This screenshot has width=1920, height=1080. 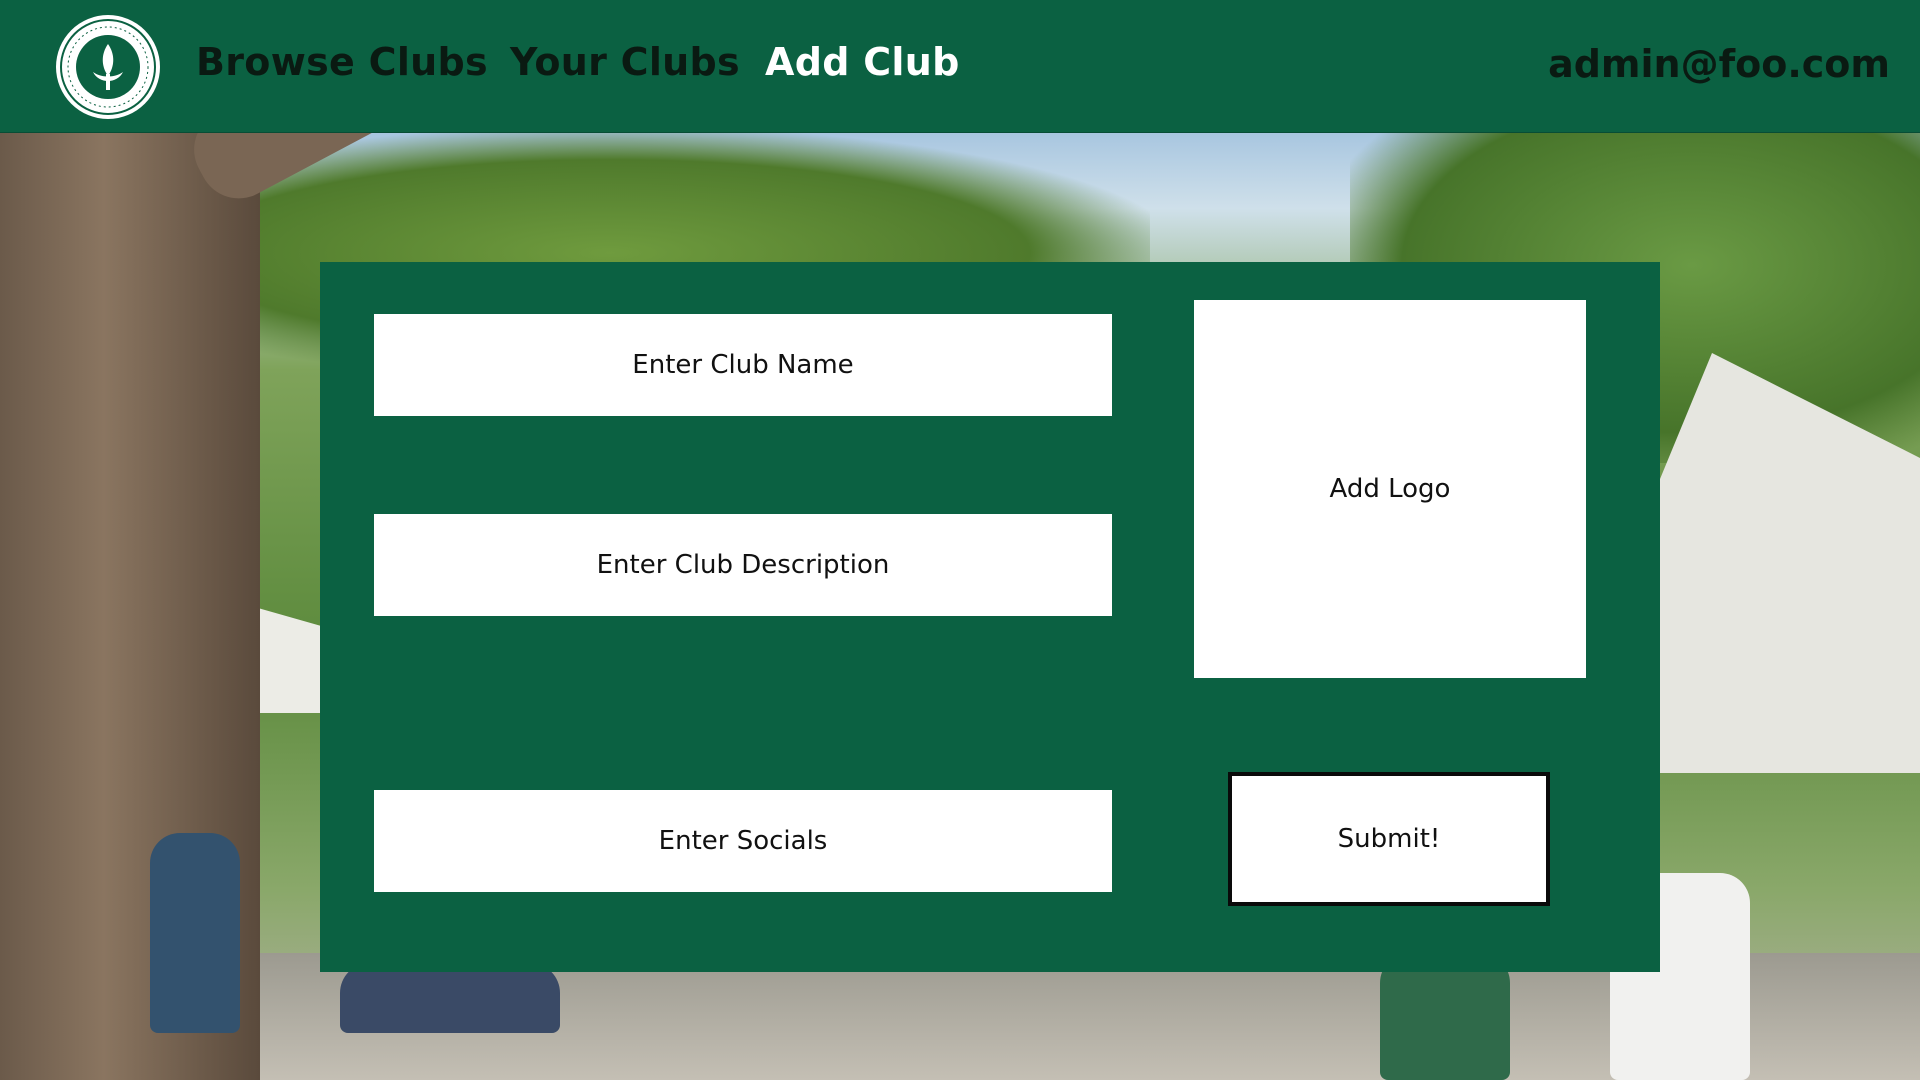 What do you see at coordinates (342, 62) in the screenshot?
I see `nav-browse-clubs: Browse Clubs` at bounding box center [342, 62].